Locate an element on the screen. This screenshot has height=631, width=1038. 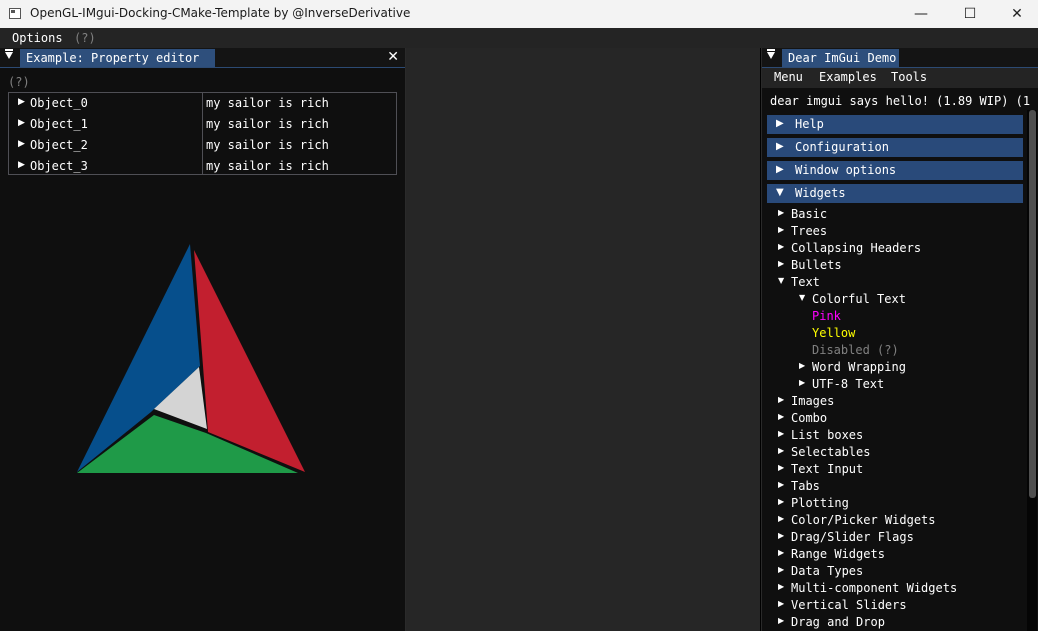
tree-label: UTF-8 Text is located at coordinates (848, 384).